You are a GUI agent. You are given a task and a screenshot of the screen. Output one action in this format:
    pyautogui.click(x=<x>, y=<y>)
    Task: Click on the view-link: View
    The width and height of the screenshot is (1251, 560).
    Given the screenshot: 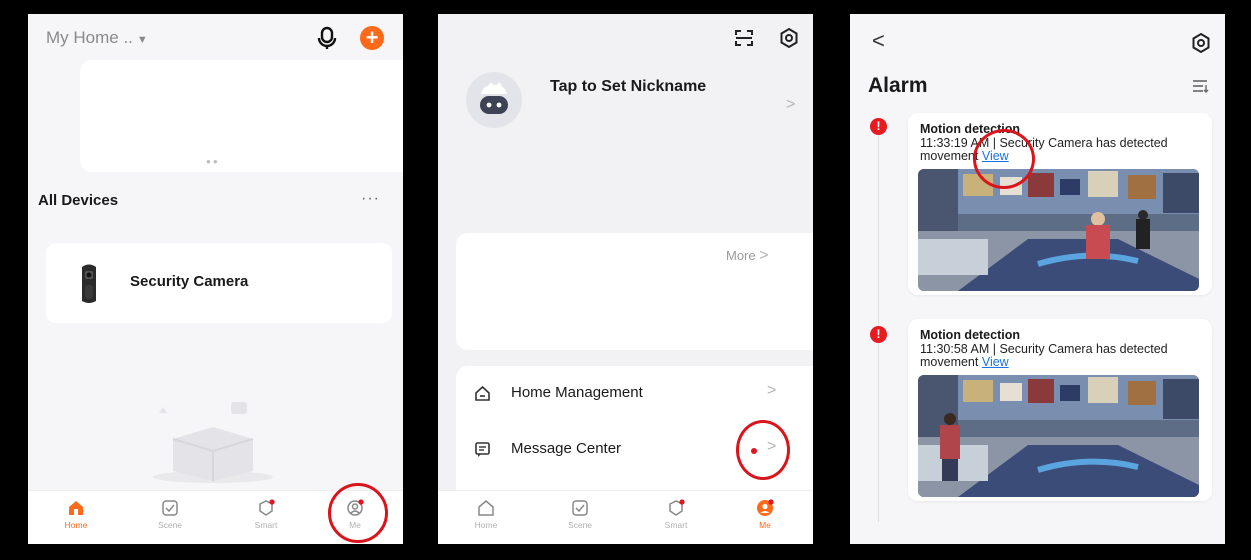 What is the action you would take?
    pyautogui.click(x=995, y=362)
    